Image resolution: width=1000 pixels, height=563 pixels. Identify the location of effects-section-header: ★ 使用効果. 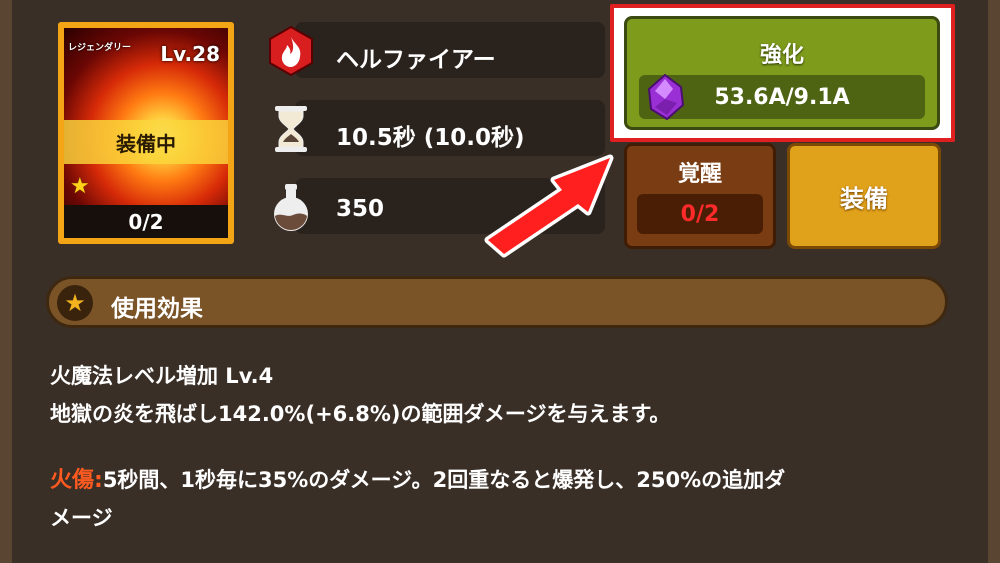
(497, 302).